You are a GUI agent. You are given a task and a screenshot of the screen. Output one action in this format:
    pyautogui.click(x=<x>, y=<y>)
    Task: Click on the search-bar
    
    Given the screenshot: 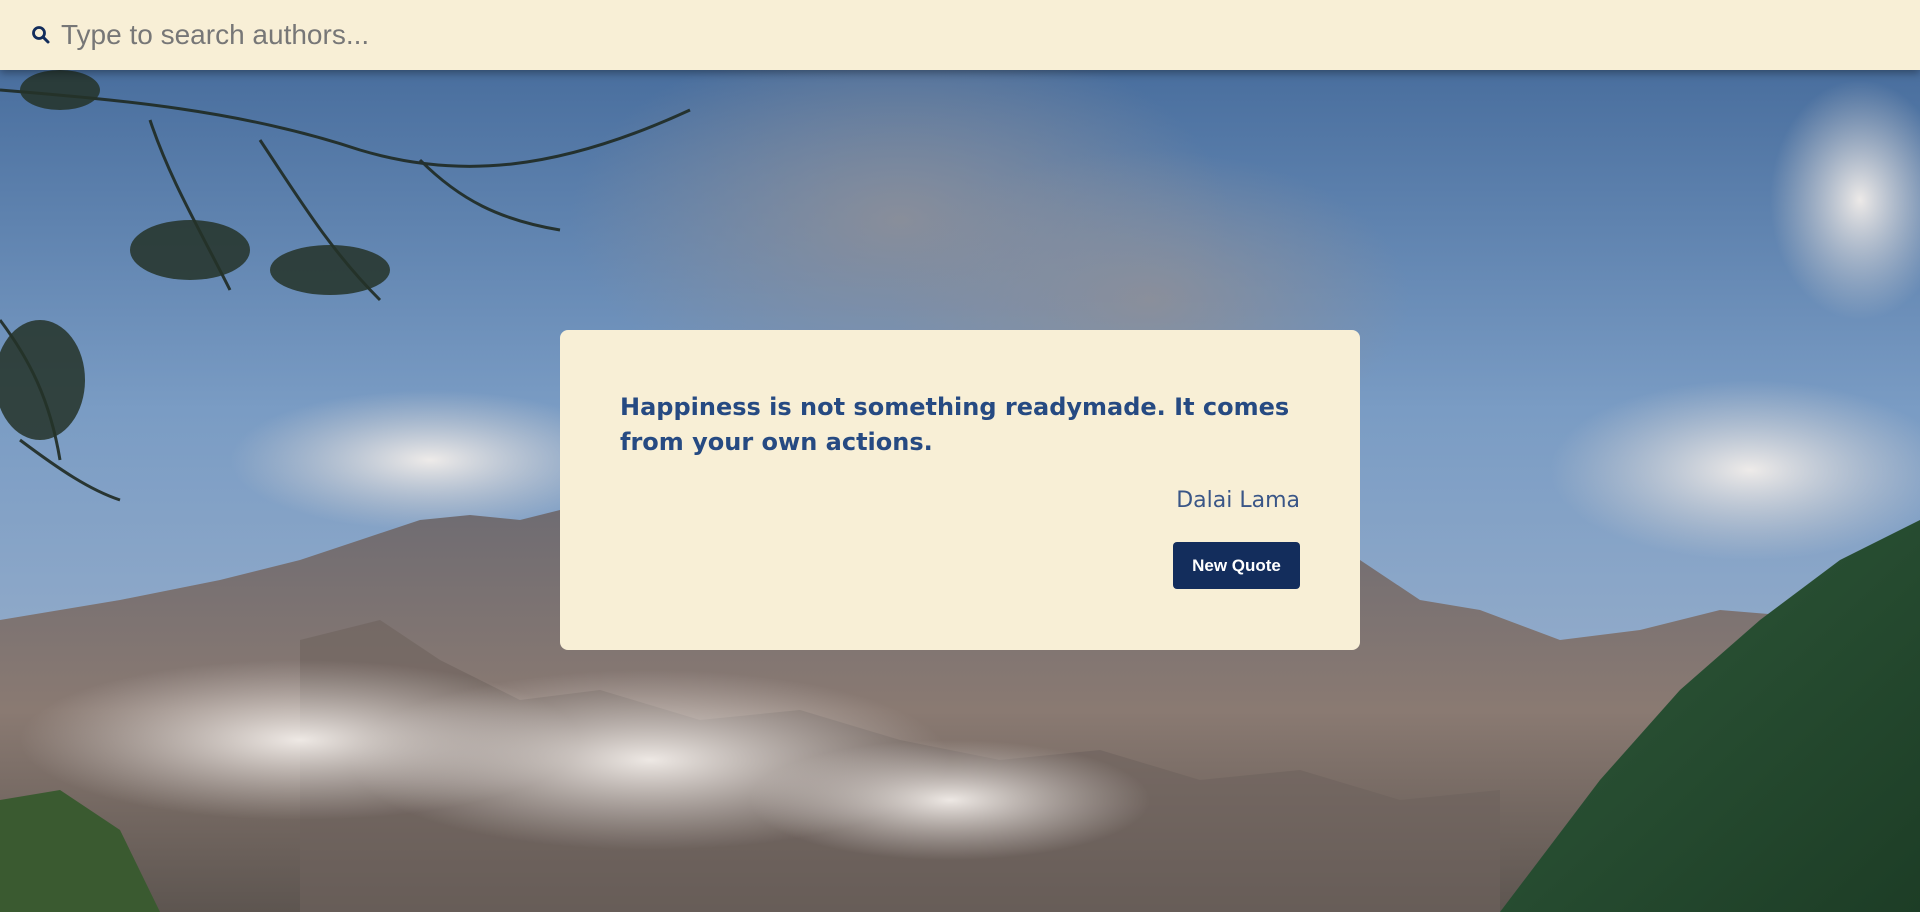 What is the action you would take?
    pyautogui.click(x=960, y=35)
    